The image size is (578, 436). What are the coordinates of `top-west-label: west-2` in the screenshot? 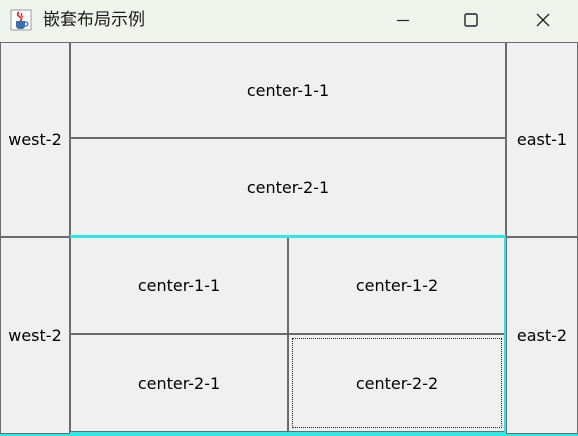 It's located at (35, 139).